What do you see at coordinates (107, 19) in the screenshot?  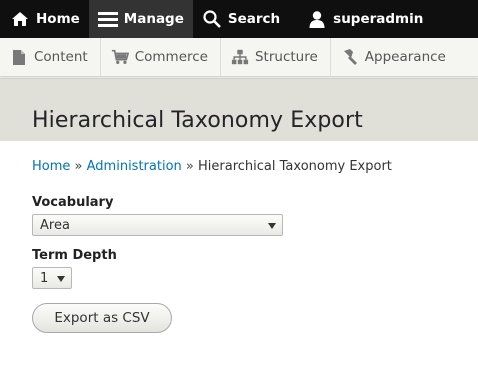 I see `hamburger-icon` at bounding box center [107, 19].